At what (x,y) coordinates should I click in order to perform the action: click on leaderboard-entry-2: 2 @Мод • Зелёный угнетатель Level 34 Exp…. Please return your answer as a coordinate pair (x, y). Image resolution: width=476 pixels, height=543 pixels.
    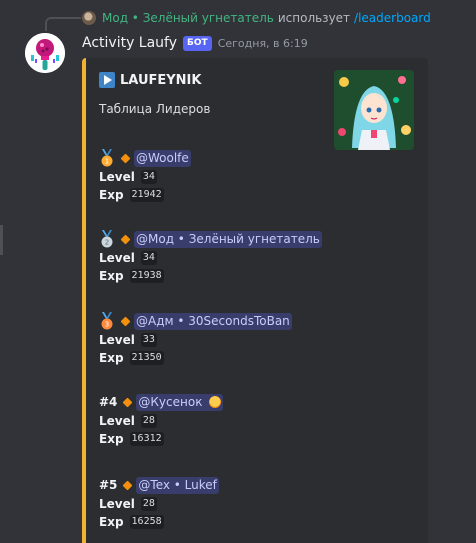
    Looking at the image, I should click on (254, 257).